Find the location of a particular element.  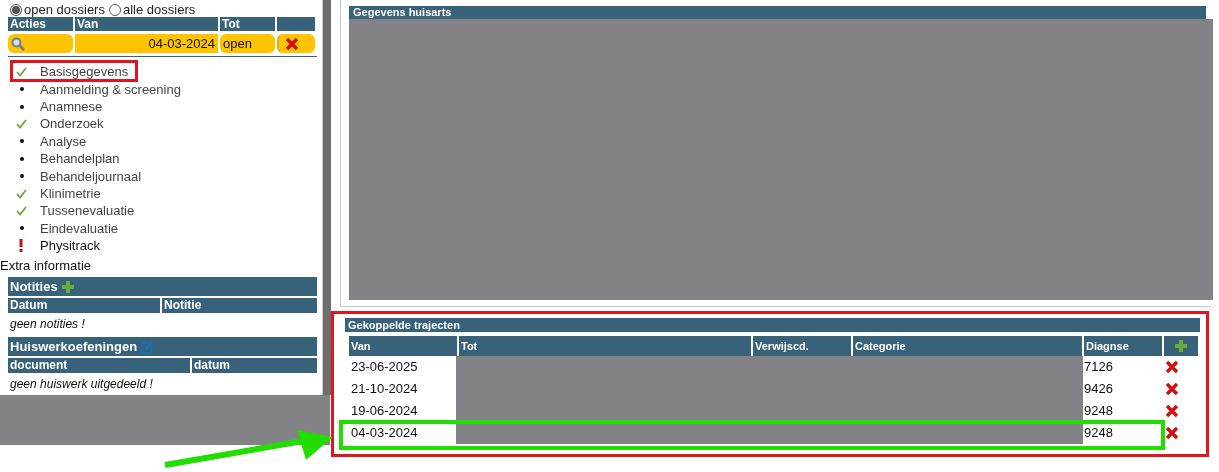

menu-item: Klinimetrie is located at coordinates (70, 193).